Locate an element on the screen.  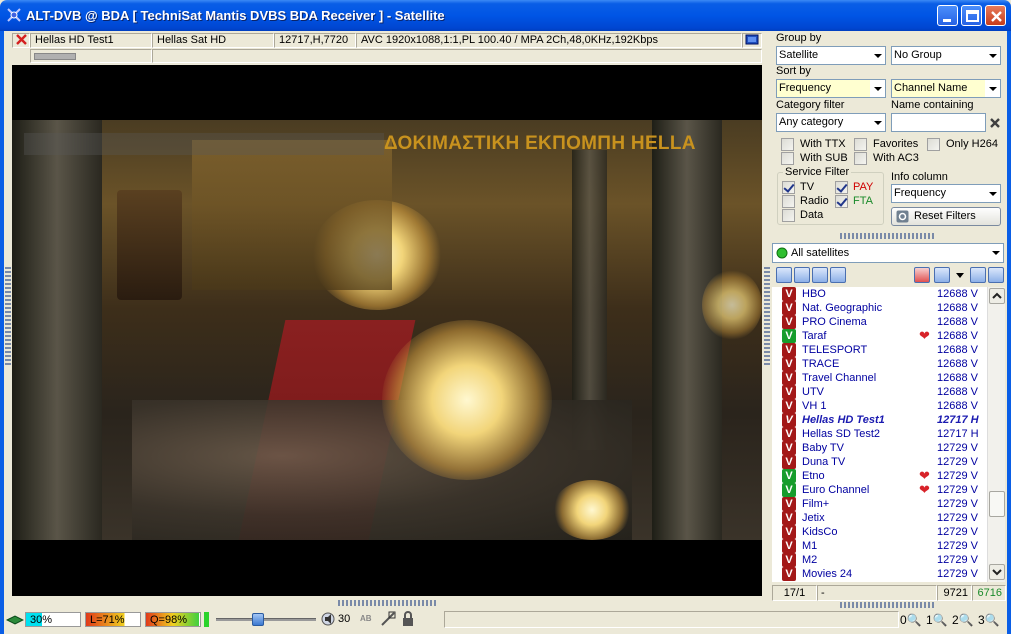
epg-icon is located at coordinates (820, 275).